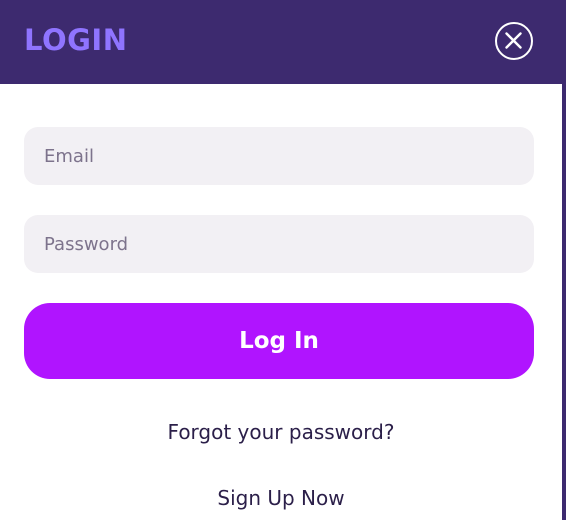 The width and height of the screenshot is (566, 520). I want to click on login-button: Log In, so click(279, 341).